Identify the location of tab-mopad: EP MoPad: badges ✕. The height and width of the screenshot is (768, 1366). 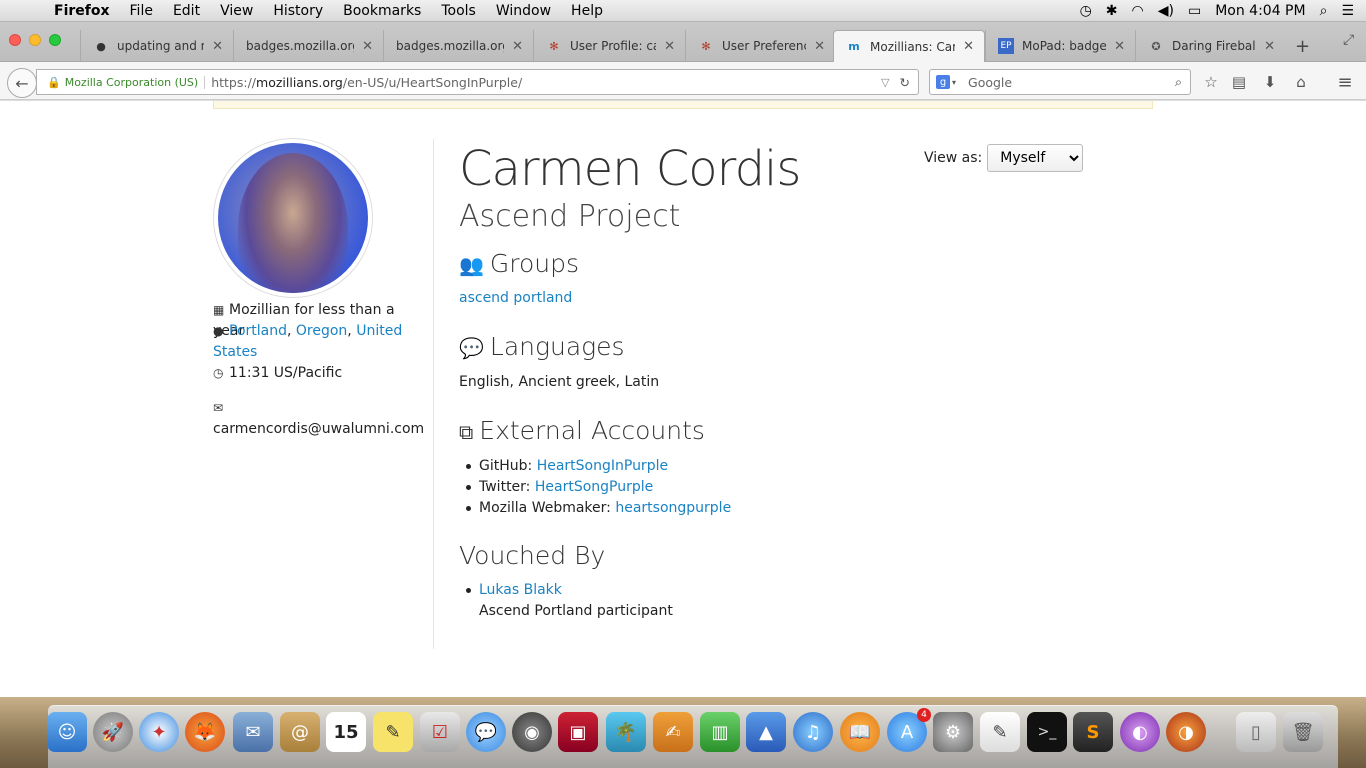
(1060, 46).